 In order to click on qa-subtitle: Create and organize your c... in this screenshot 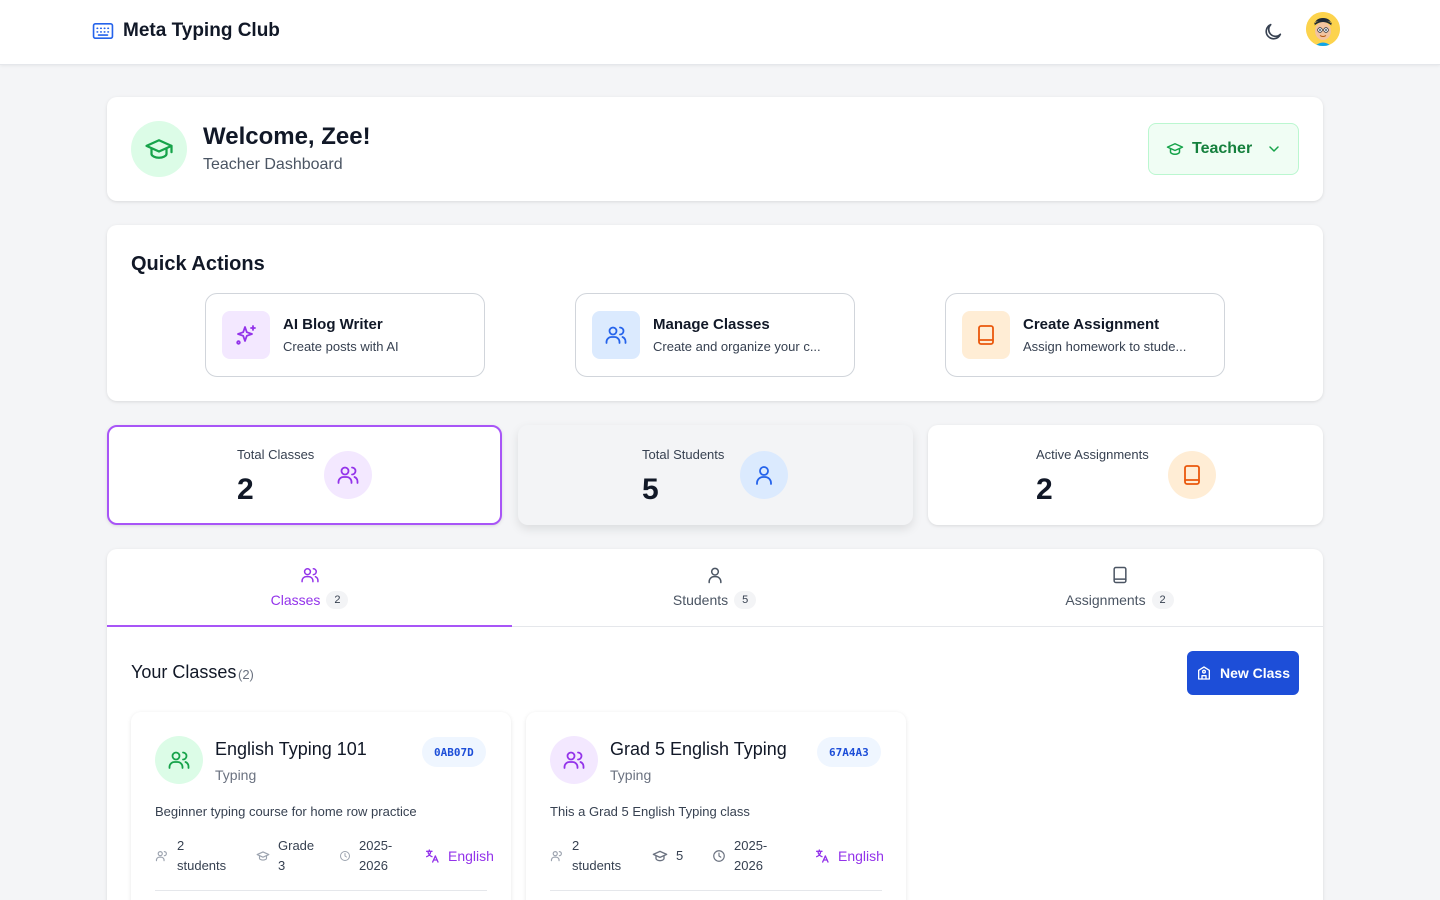, I will do `click(737, 346)`.